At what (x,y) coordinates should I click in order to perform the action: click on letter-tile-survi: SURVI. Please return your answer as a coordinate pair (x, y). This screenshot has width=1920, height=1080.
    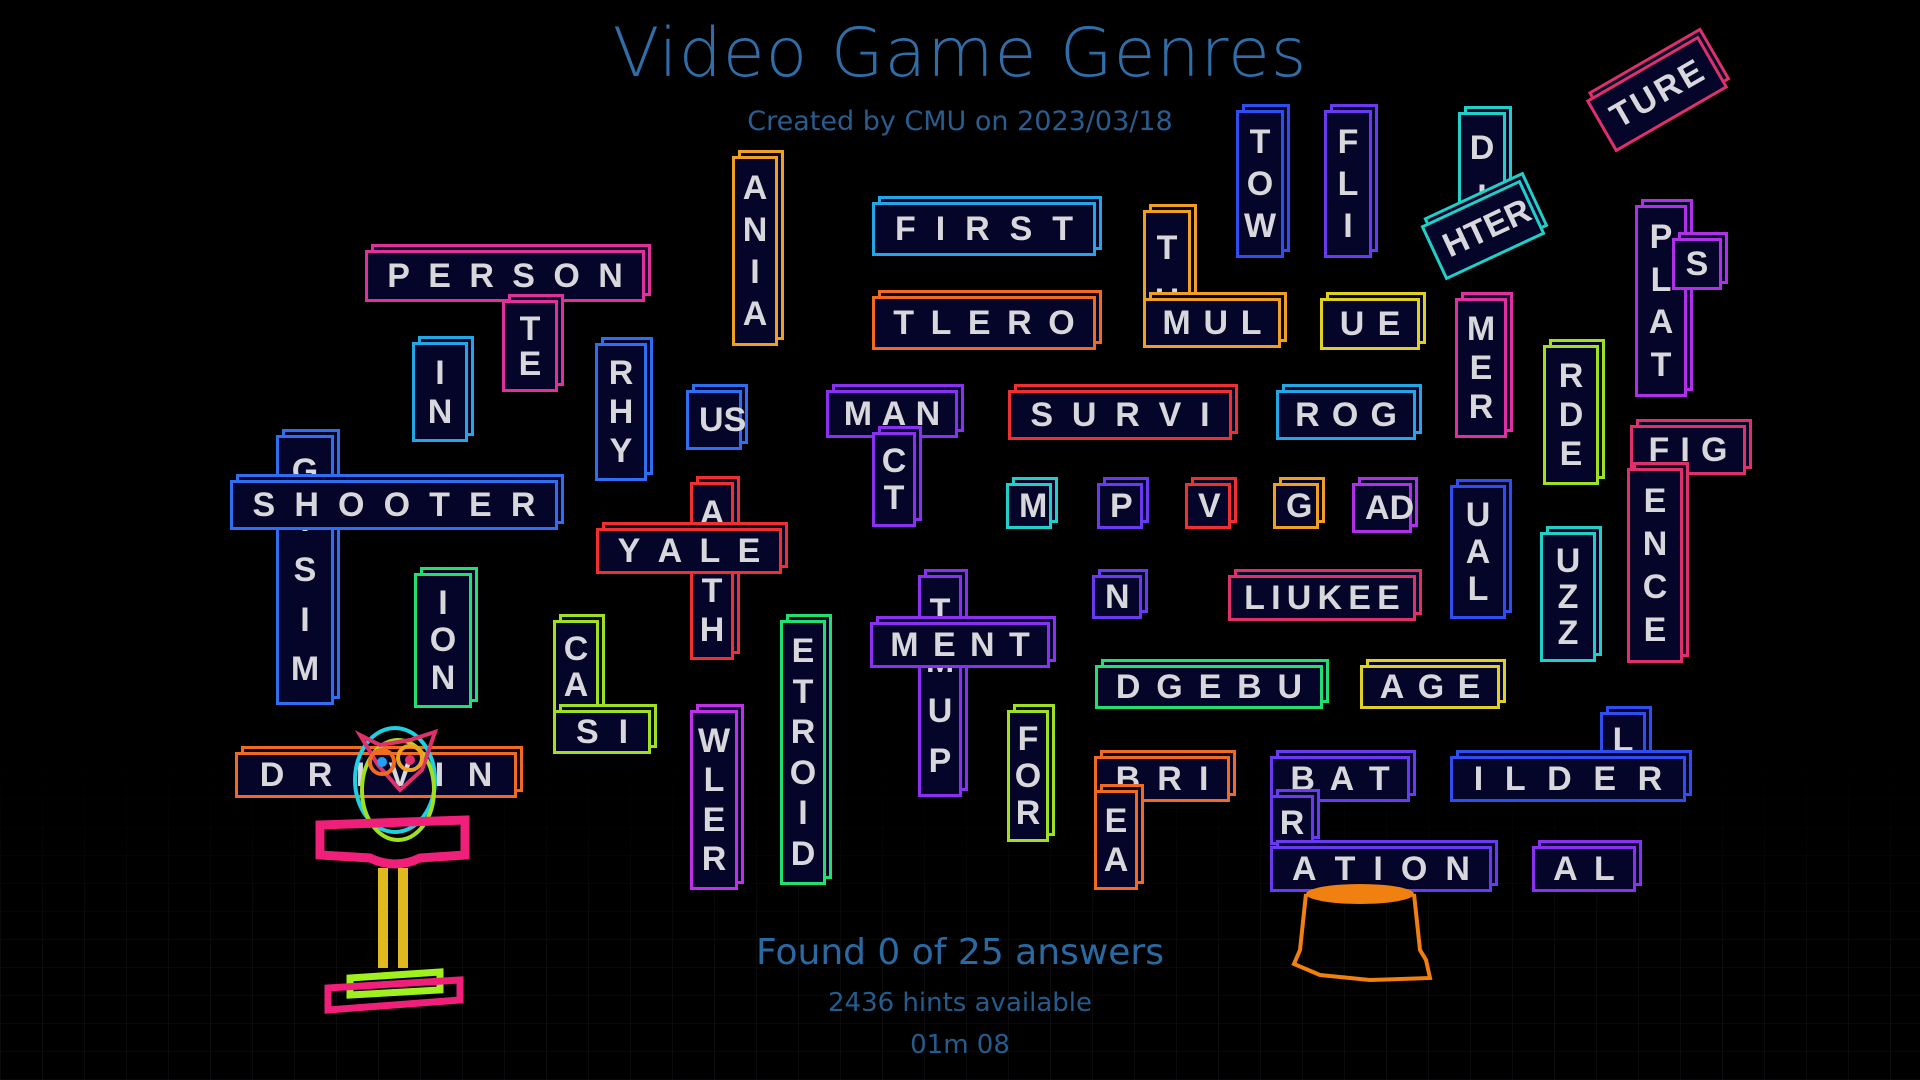
    Looking at the image, I should click on (1120, 415).